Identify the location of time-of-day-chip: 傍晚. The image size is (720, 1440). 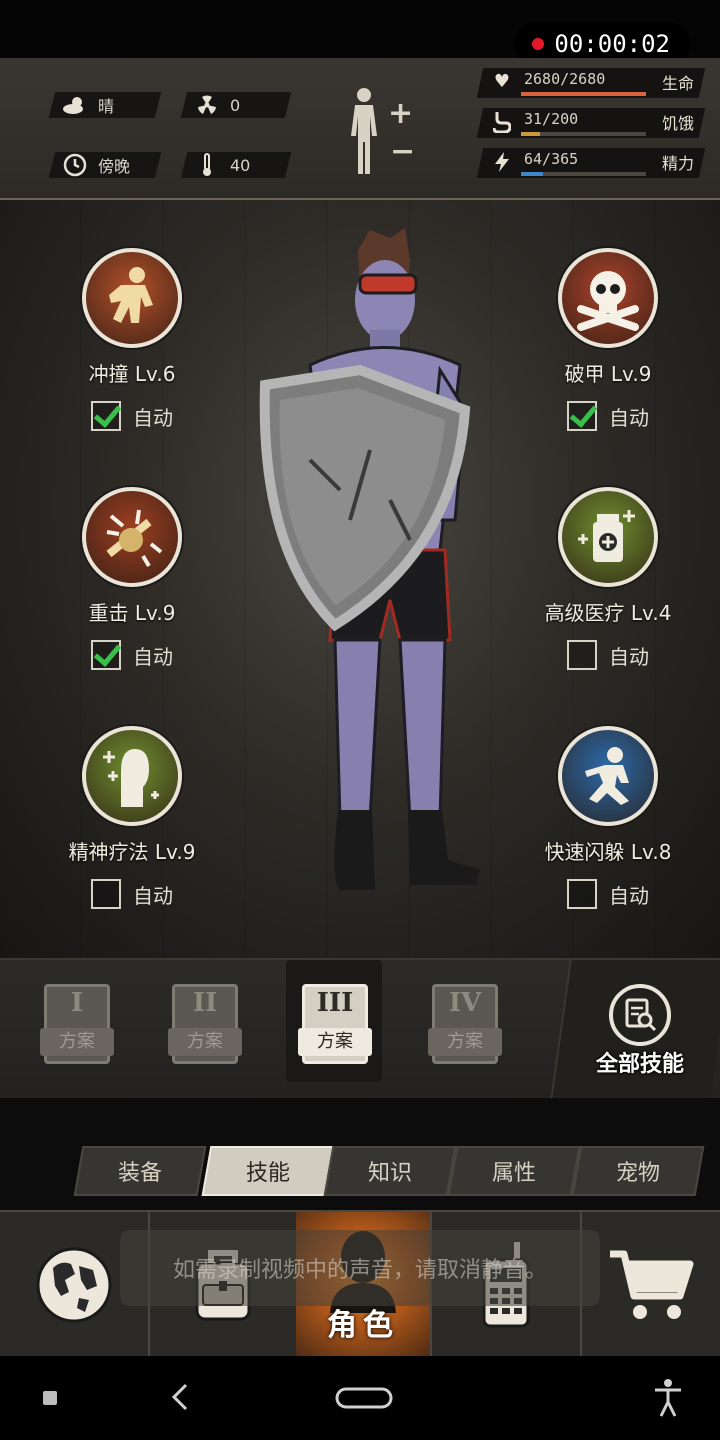
(105, 165).